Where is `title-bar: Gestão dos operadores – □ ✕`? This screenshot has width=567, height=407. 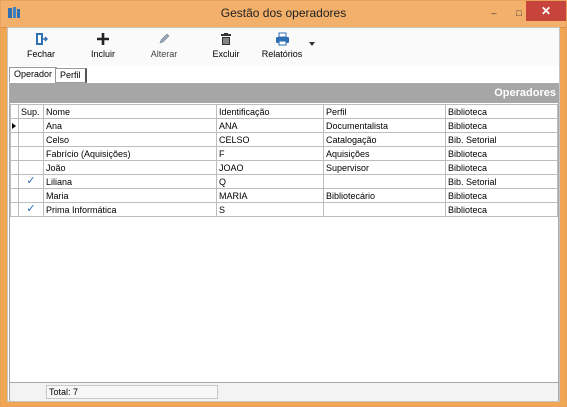 title-bar: Gestão dos operadores – □ ✕ is located at coordinates (283, 14).